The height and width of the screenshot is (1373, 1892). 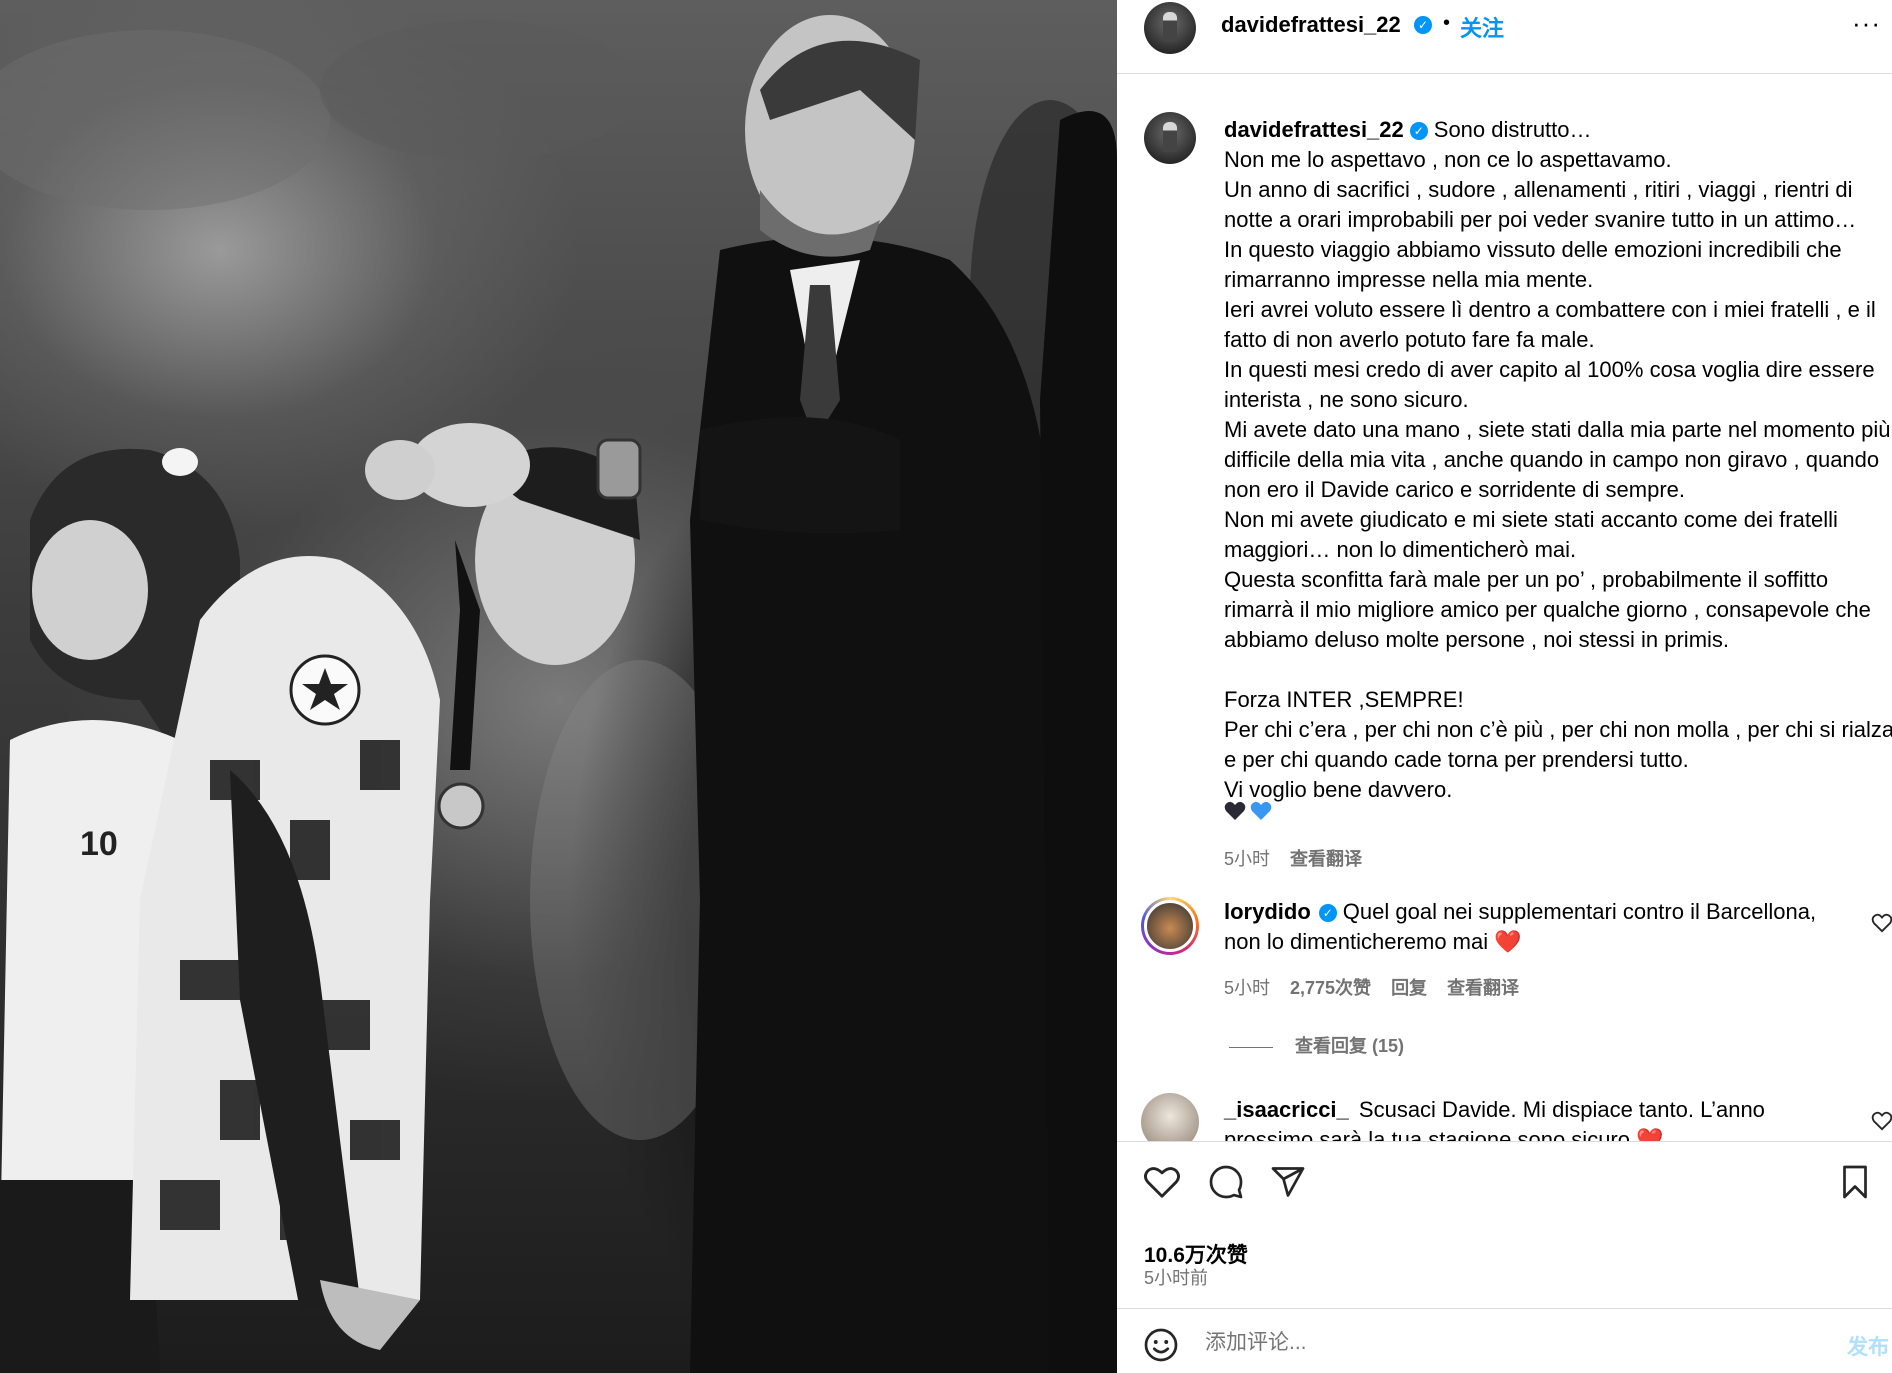 What do you see at coordinates (1314, 129) in the screenshot?
I see `caption-username: davidefrattesi_22` at bounding box center [1314, 129].